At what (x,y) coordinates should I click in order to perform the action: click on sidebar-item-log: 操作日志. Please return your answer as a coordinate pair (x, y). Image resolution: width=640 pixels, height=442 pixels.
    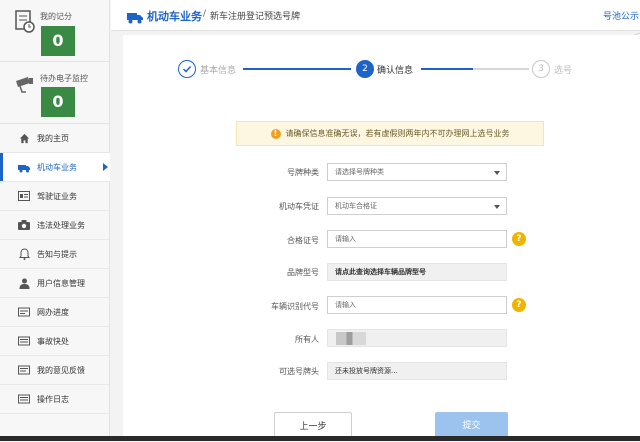
    Looking at the image, I should click on (55, 399).